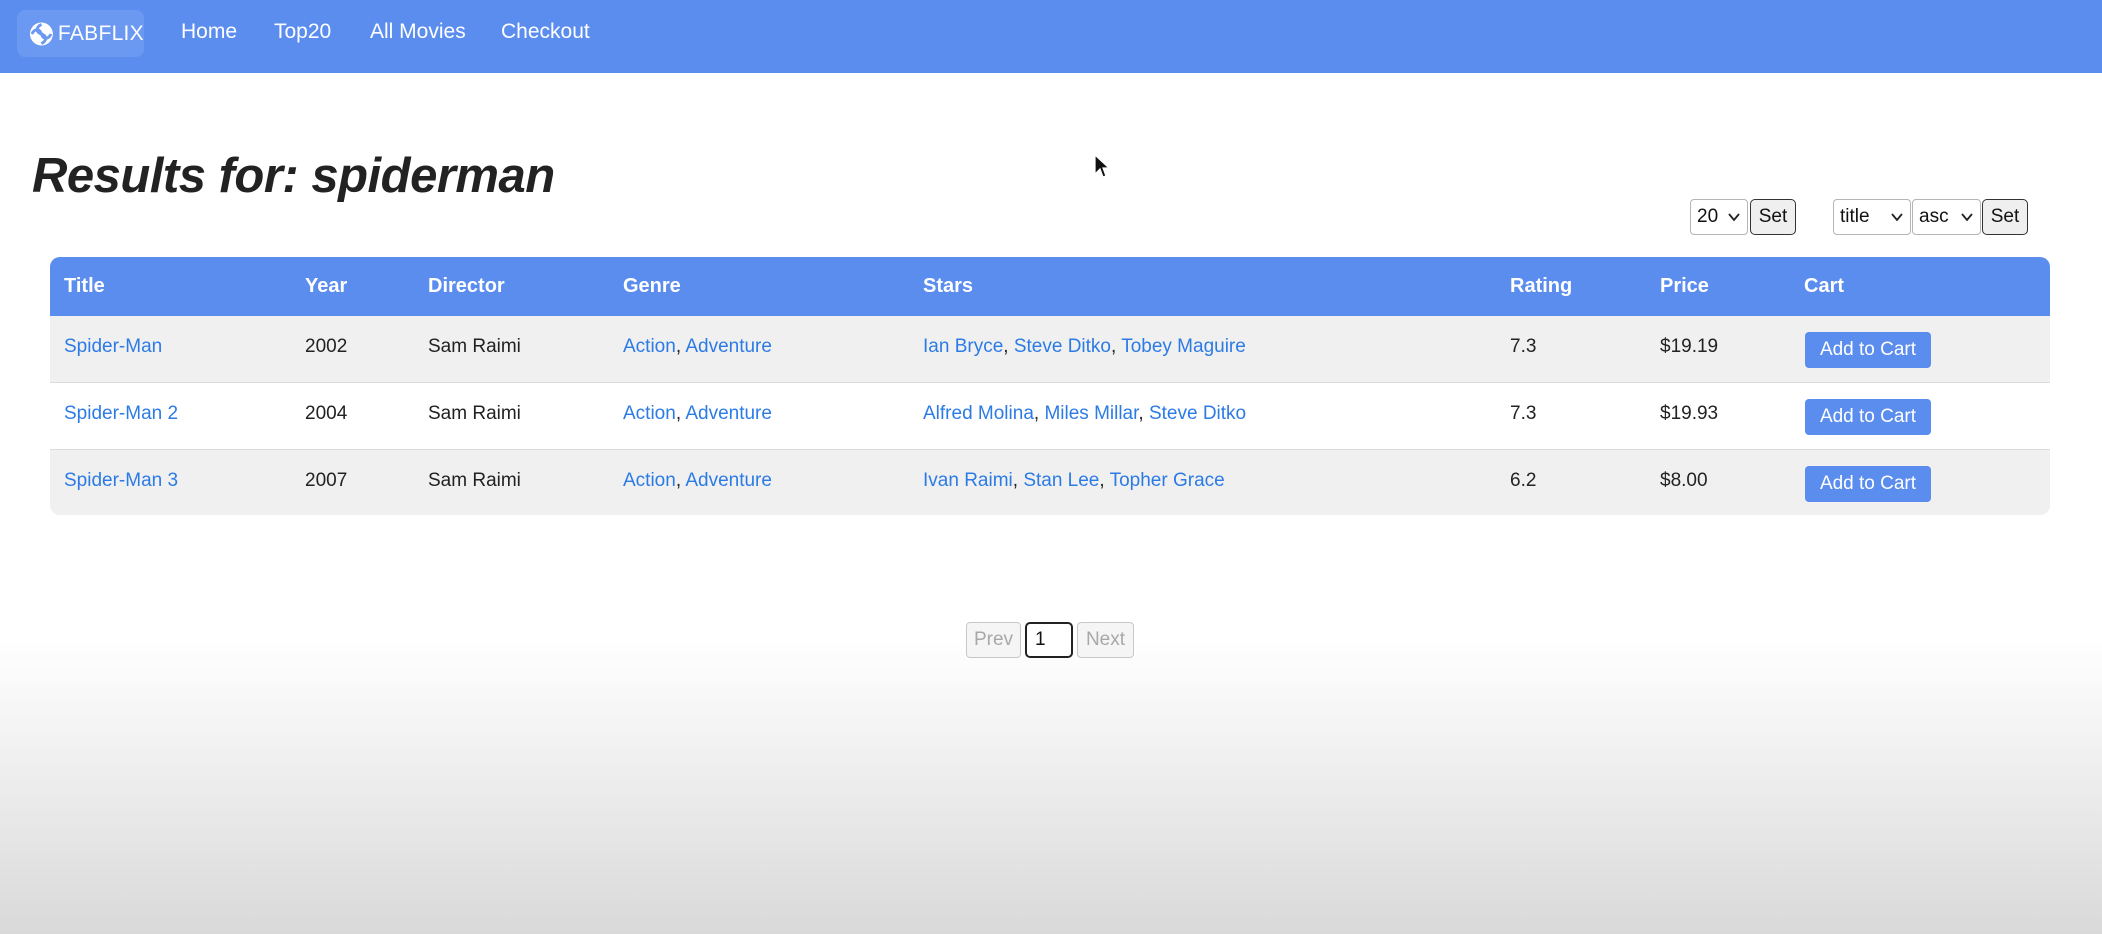 The width and height of the screenshot is (2102, 934). Describe the element at coordinates (293, 176) in the screenshot. I see `page-title: Results for: spiderman` at that location.